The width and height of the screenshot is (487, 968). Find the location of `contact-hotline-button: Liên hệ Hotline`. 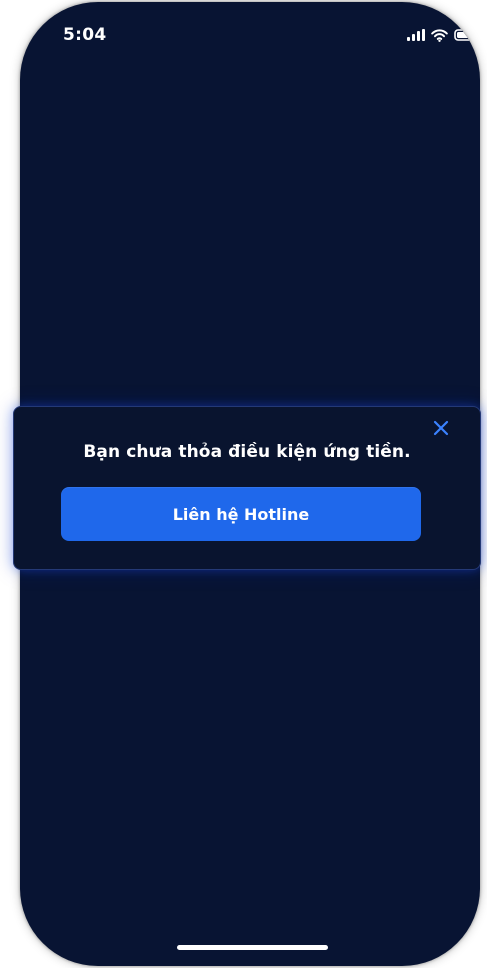

contact-hotline-button: Liên hệ Hotline is located at coordinates (241, 514).